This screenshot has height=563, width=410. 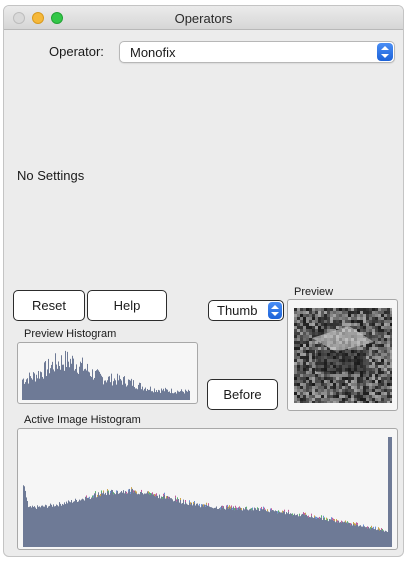 What do you see at coordinates (242, 394) in the screenshot?
I see `before-button: Before` at bounding box center [242, 394].